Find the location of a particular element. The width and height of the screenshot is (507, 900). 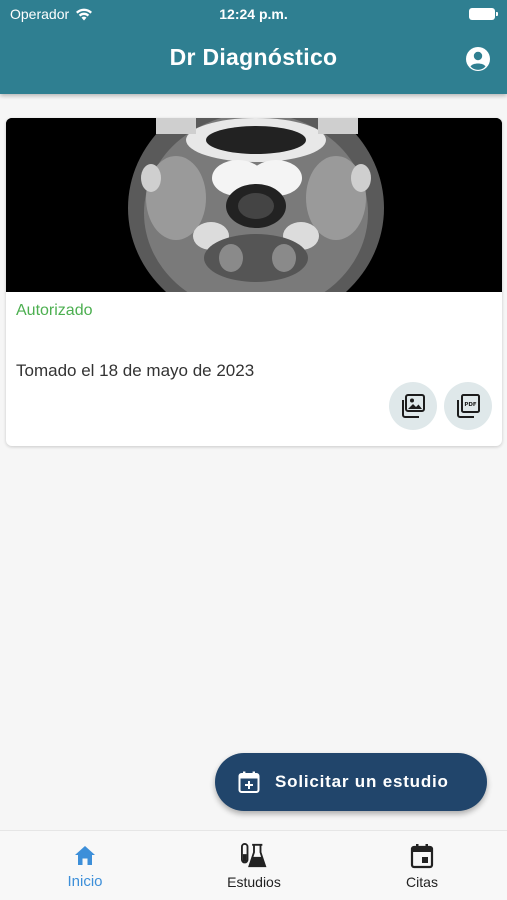

status-bar: Operador 12:24 p.m. is located at coordinates (253, 14).